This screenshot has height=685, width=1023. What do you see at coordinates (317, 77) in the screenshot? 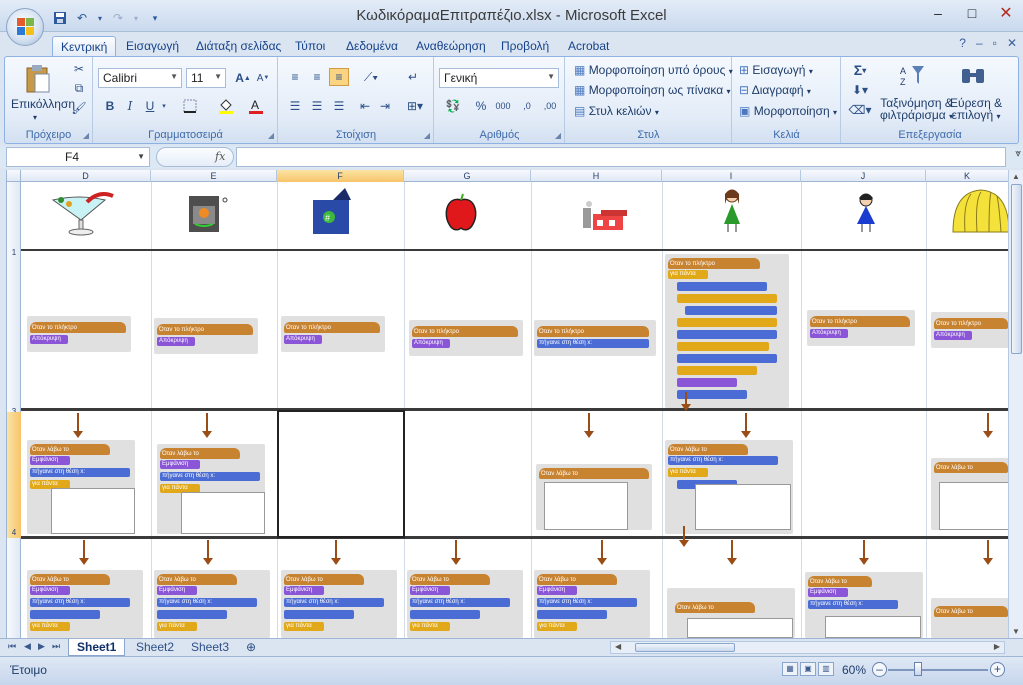
I see `align-middle-icon: ≡` at bounding box center [317, 77].